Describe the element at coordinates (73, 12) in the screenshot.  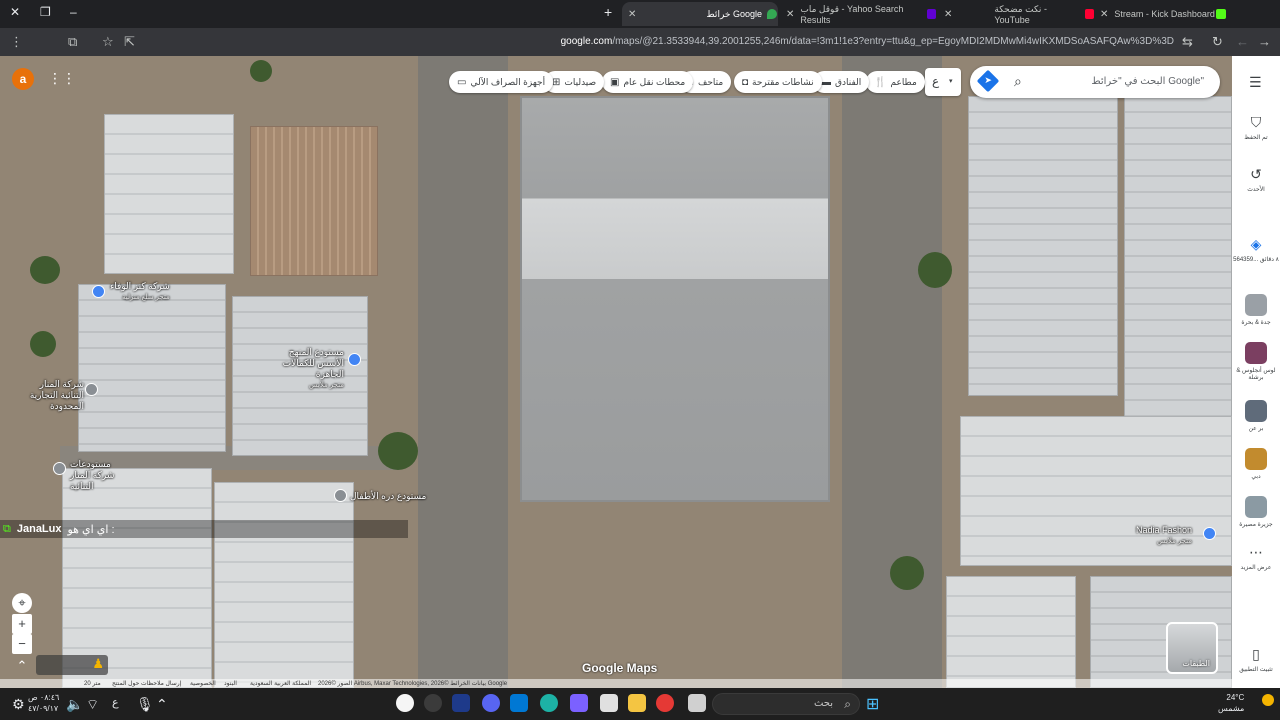
I see `minimize-window-icon: –` at that location.